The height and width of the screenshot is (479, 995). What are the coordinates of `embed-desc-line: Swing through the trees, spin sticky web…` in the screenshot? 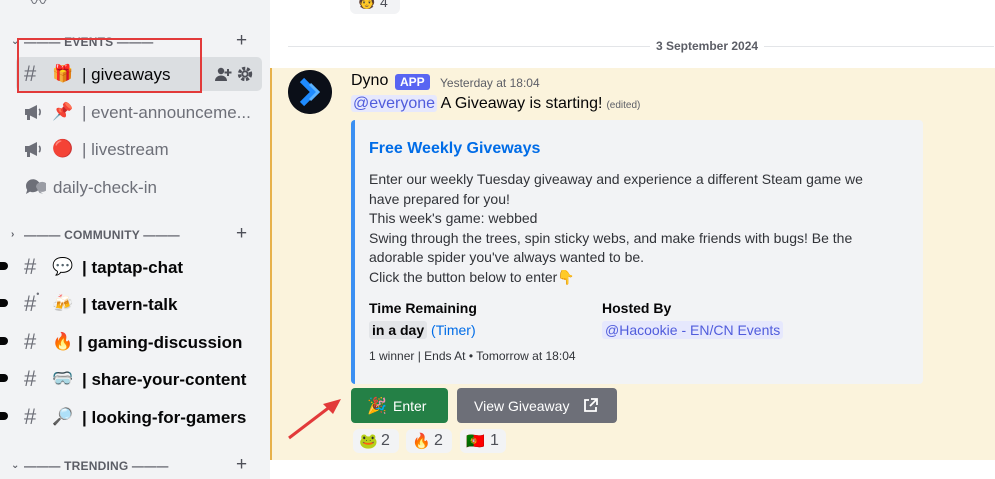 It's located at (611, 237).